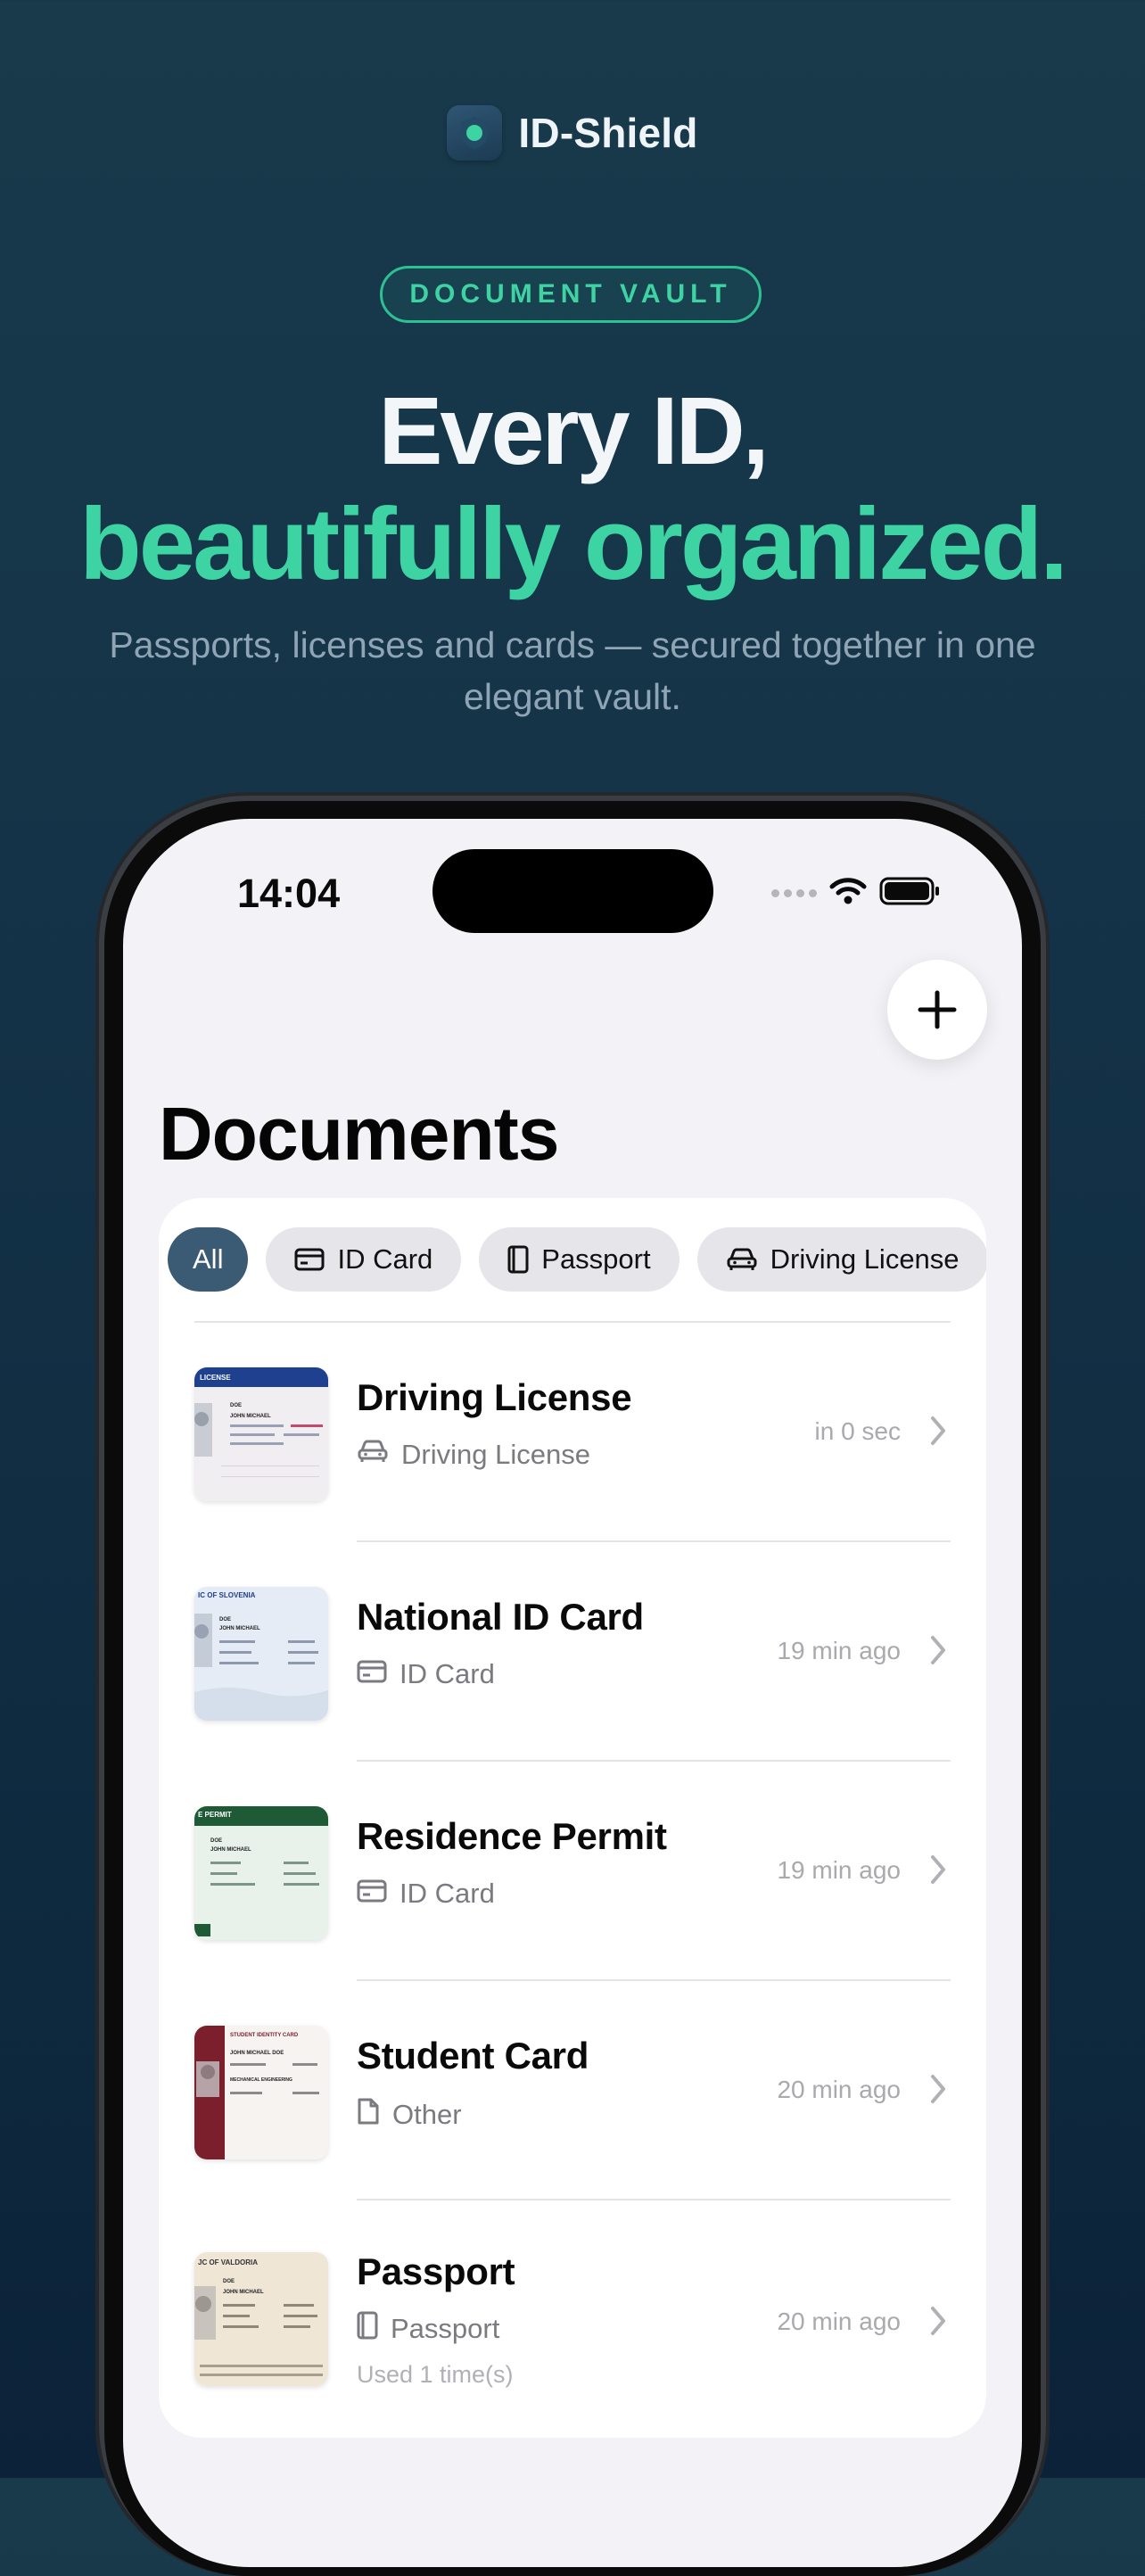 This screenshot has height=2576, width=1145. What do you see at coordinates (573, 430) in the screenshot?
I see `headline-line-1: Every ID,` at bounding box center [573, 430].